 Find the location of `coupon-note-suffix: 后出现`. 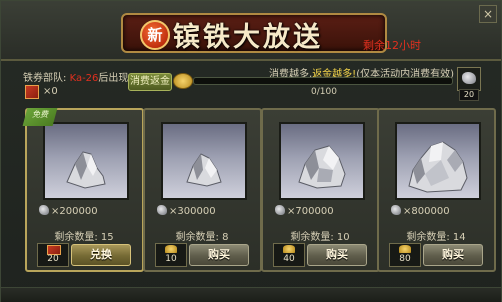

coupon-note-suffix: 后出现 is located at coordinates (113, 78).